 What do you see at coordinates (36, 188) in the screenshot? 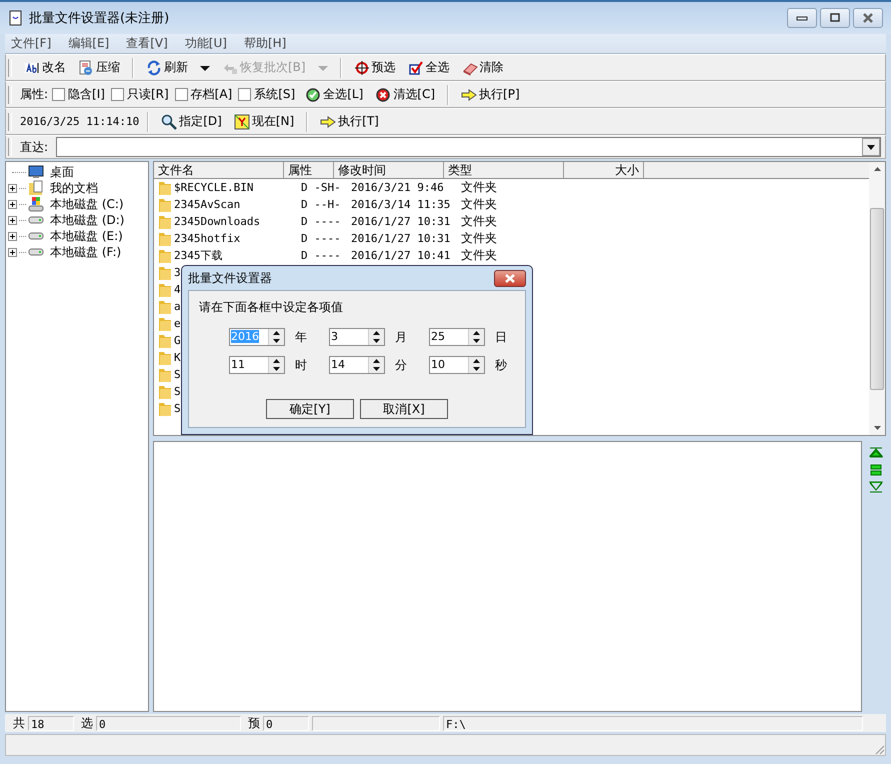
I see `folder-document-icon` at bounding box center [36, 188].